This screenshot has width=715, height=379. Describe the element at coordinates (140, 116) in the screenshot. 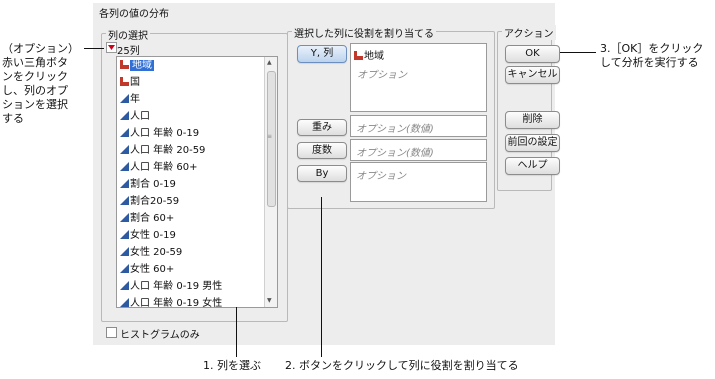

I see `list-item-label: 人口` at that location.